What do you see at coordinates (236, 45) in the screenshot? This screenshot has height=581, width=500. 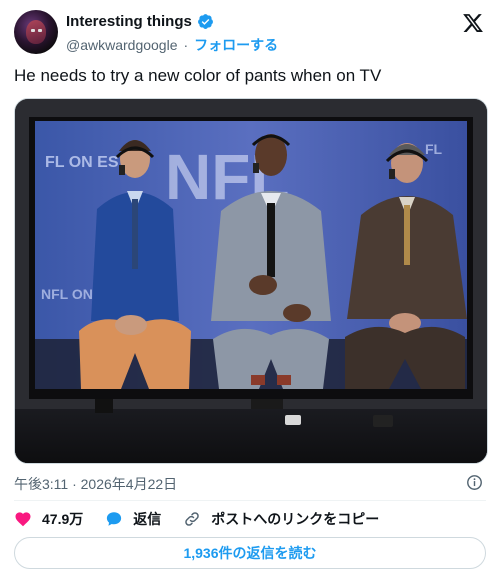 I see `follow-button: フォローする` at bounding box center [236, 45].